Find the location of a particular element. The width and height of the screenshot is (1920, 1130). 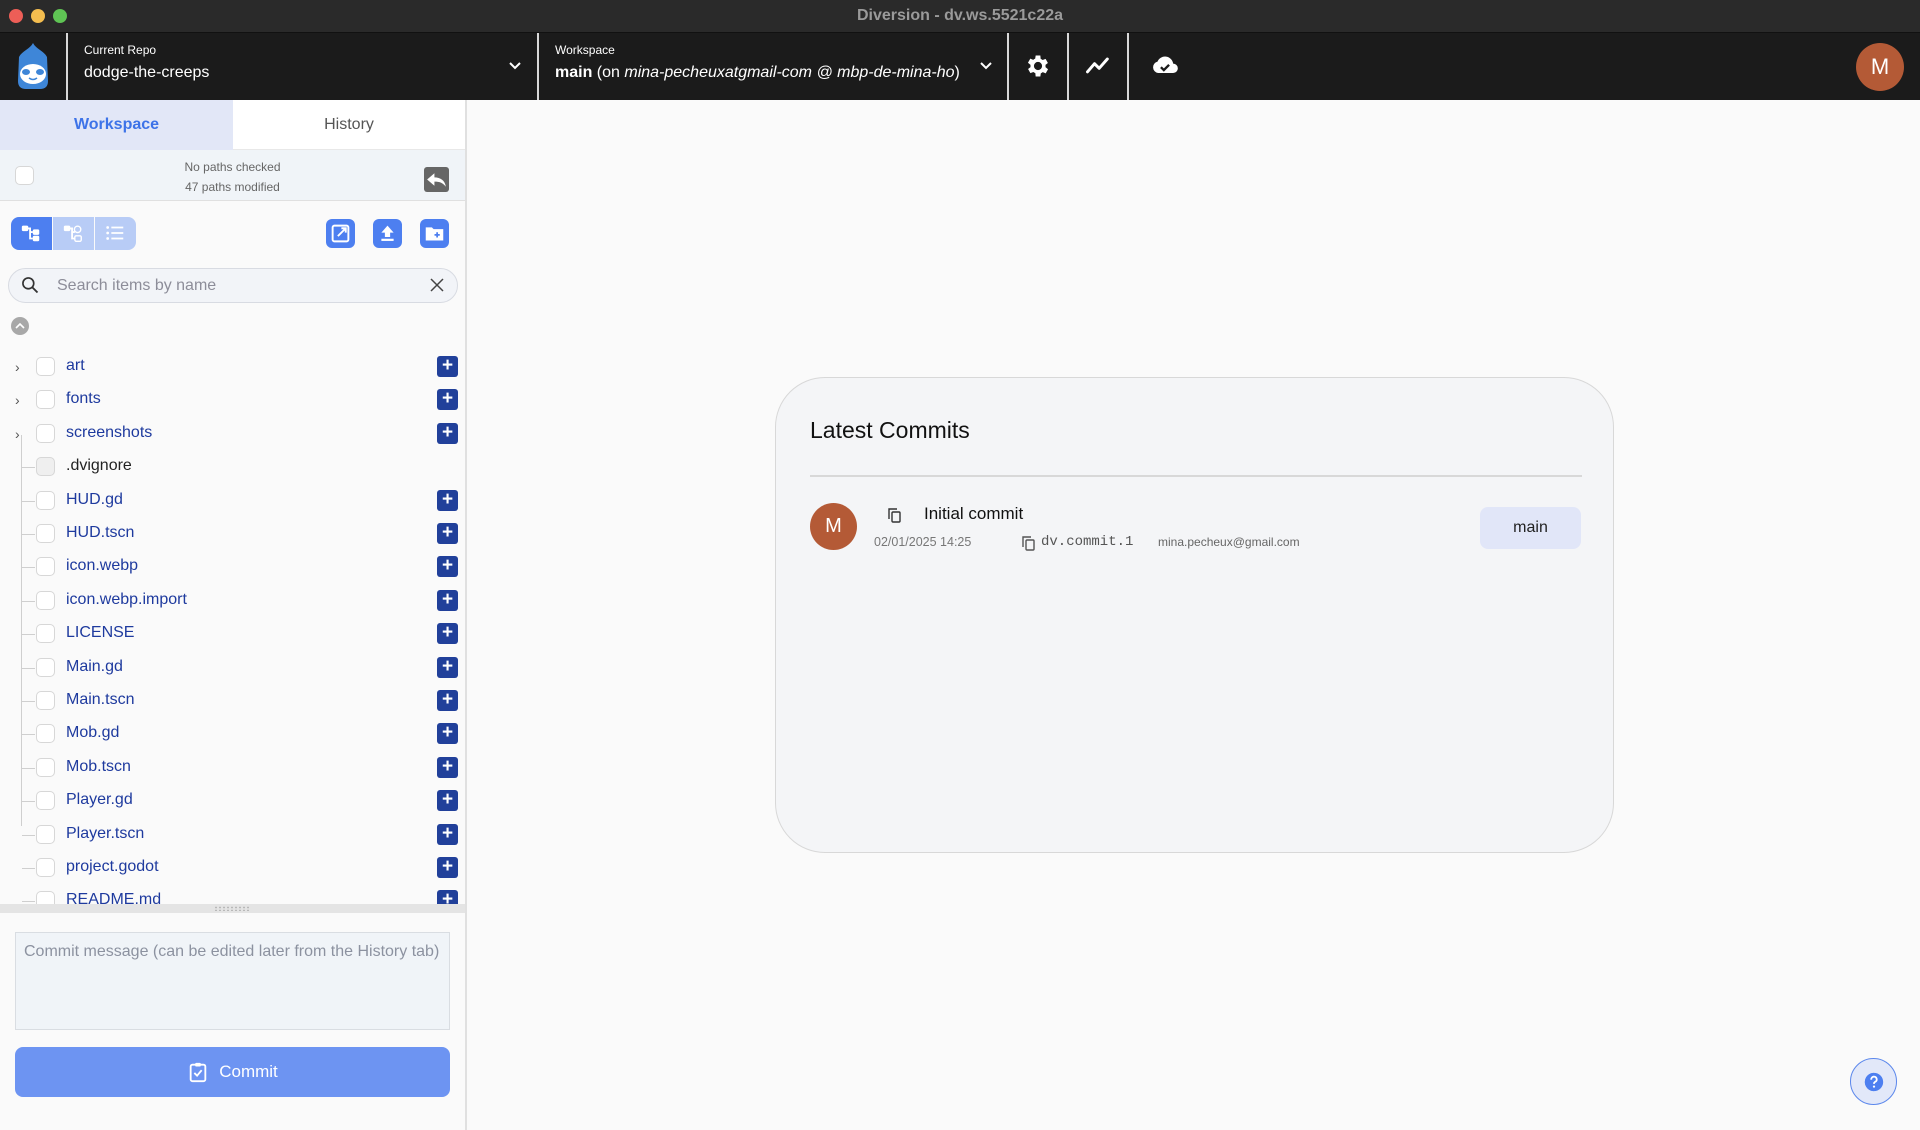

list-icon is located at coordinates (115, 233).